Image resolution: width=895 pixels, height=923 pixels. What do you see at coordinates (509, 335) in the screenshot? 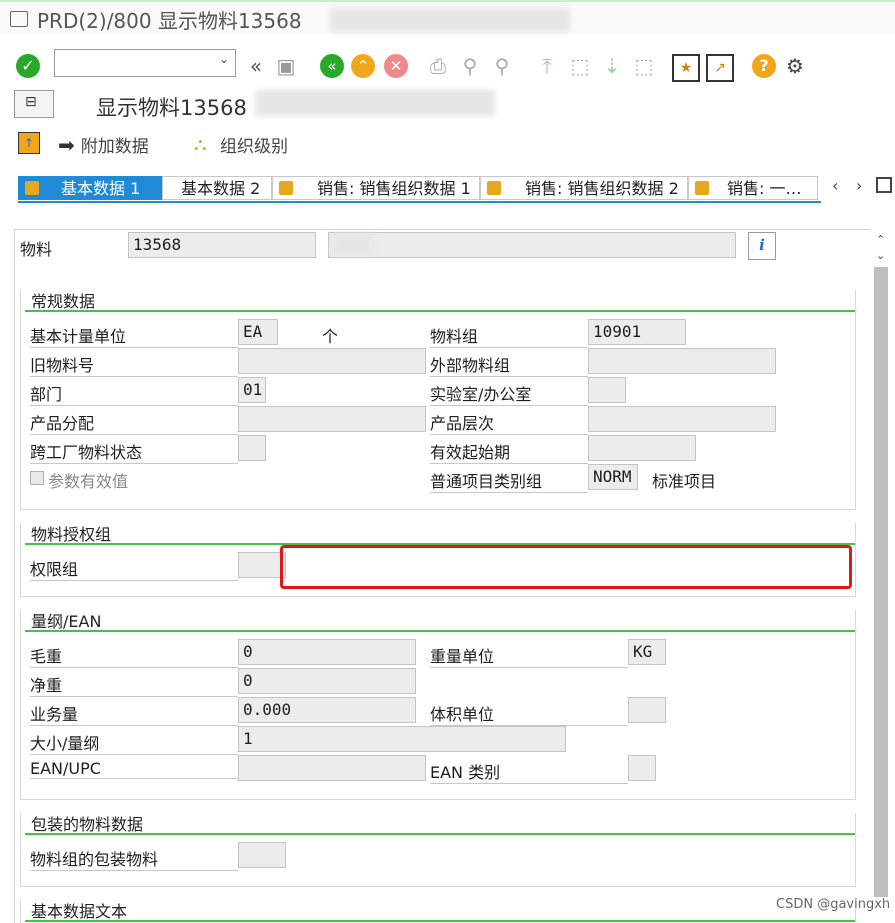
I see `material-group-label: 物料组` at bounding box center [509, 335].